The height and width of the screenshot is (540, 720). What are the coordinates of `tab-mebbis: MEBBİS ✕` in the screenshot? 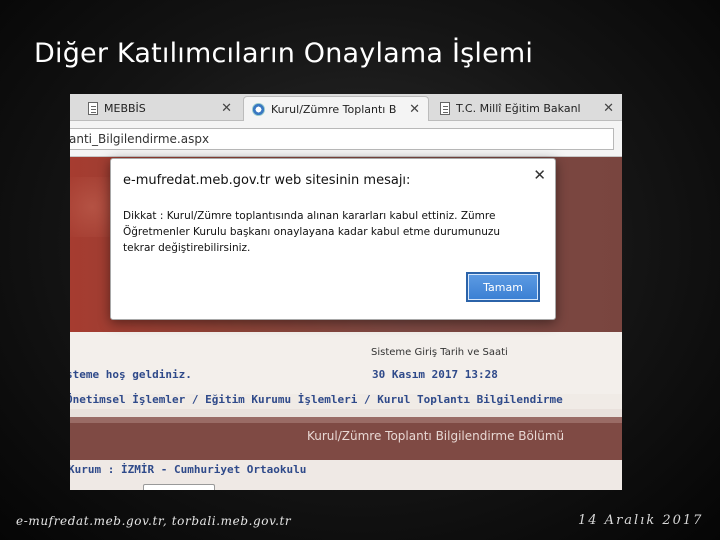 It's located at (155, 108).